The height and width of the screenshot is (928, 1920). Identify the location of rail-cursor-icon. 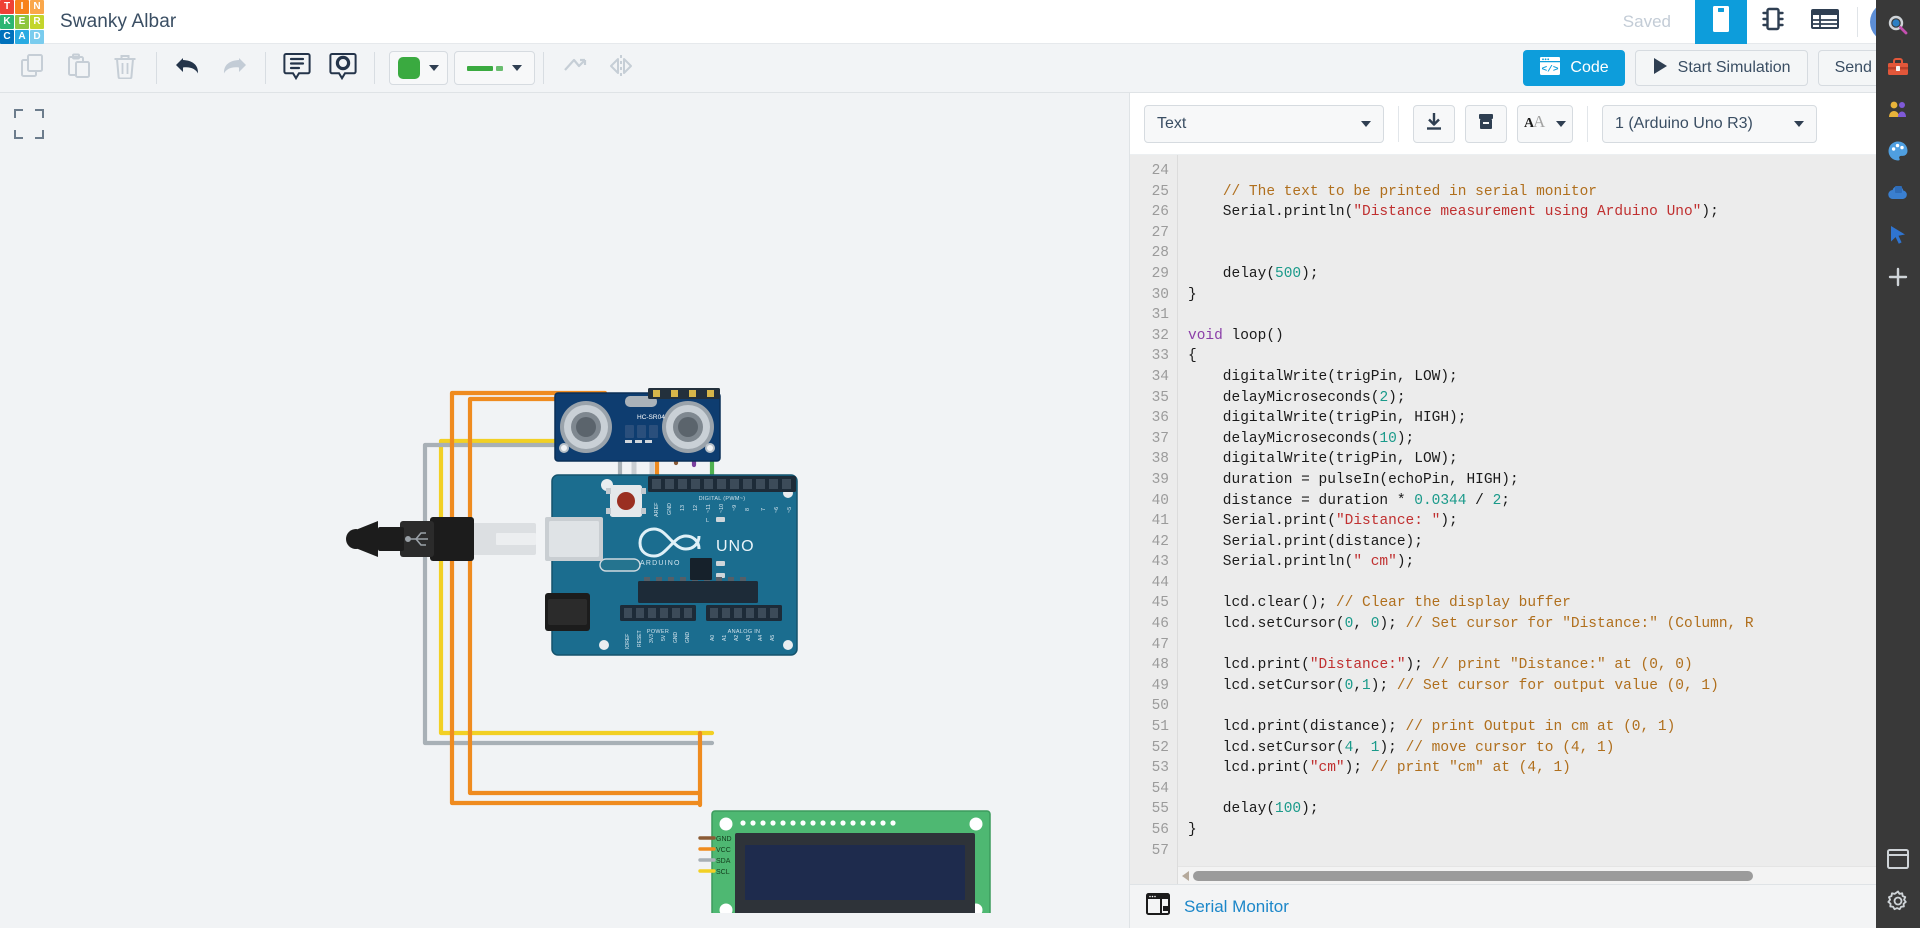
(1898, 235).